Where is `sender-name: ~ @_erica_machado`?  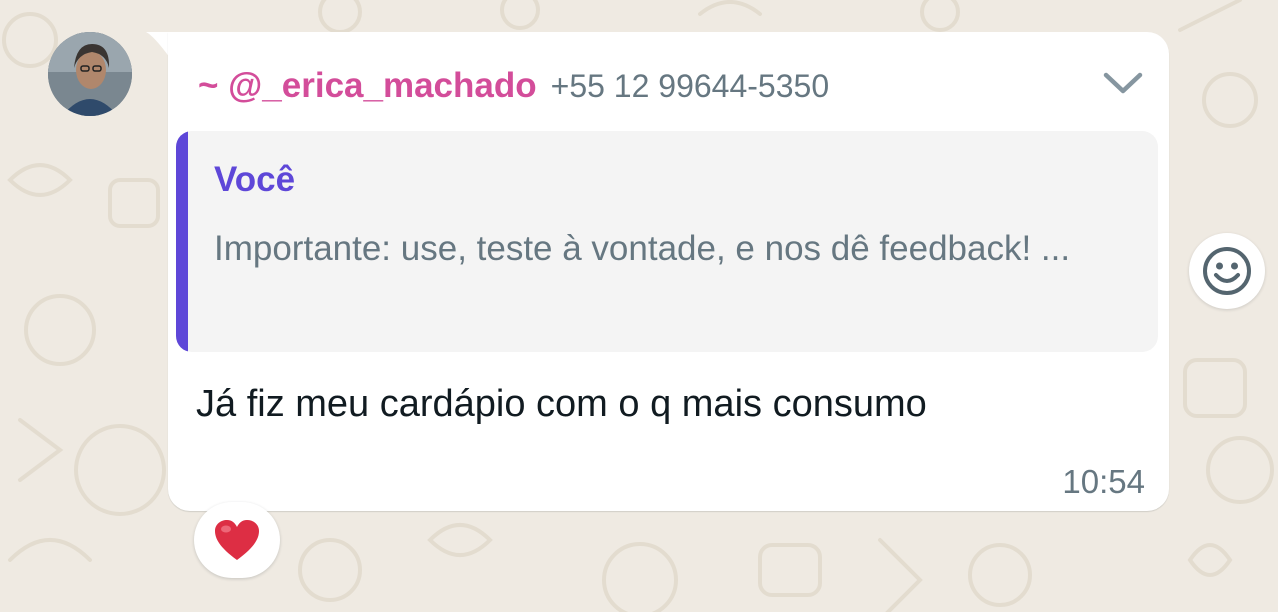 sender-name: ~ @_erica_machado is located at coordinates (367, 86).